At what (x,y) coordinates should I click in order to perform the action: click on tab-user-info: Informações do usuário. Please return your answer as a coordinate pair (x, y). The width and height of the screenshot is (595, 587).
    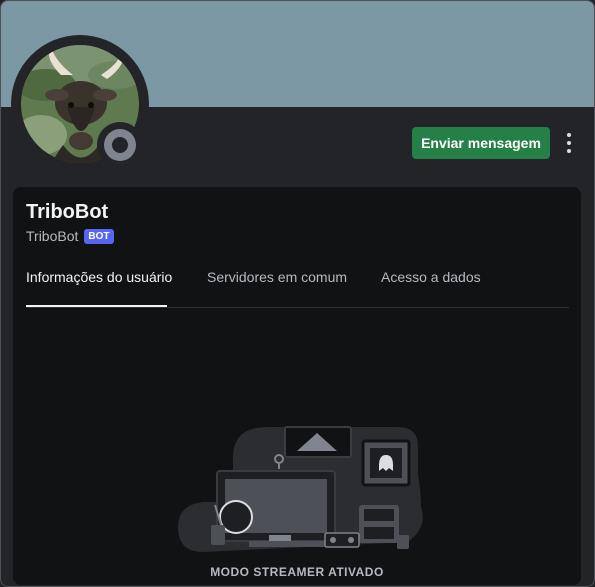
    Looking at the image, I should click on (99, 277).